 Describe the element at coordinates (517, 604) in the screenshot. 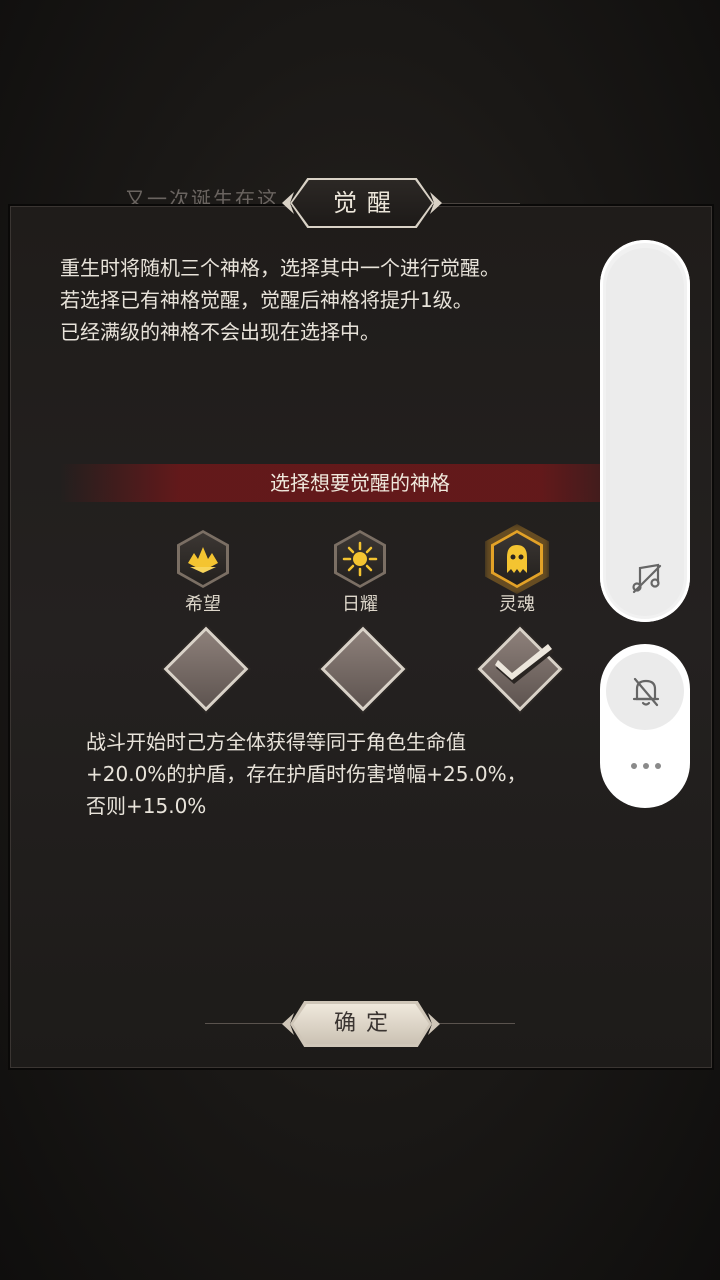

I see `divinity-label: 灵魂` at that location.